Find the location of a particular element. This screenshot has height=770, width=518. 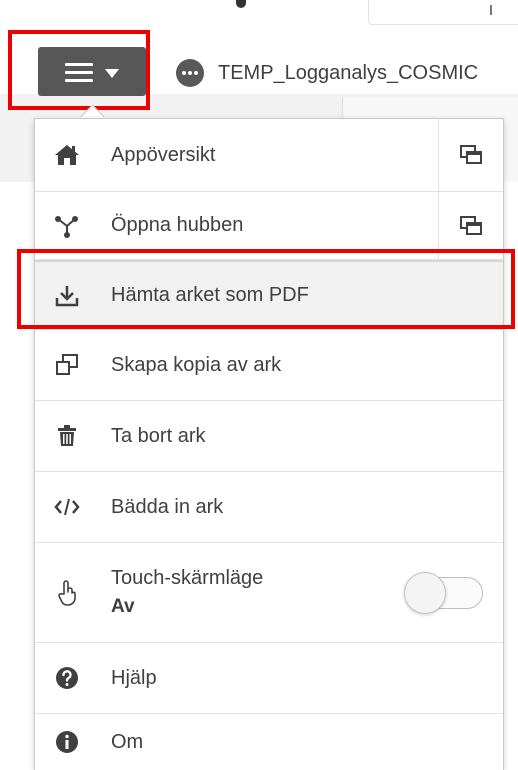

app-options-icon is located at coordinates (190, 73).